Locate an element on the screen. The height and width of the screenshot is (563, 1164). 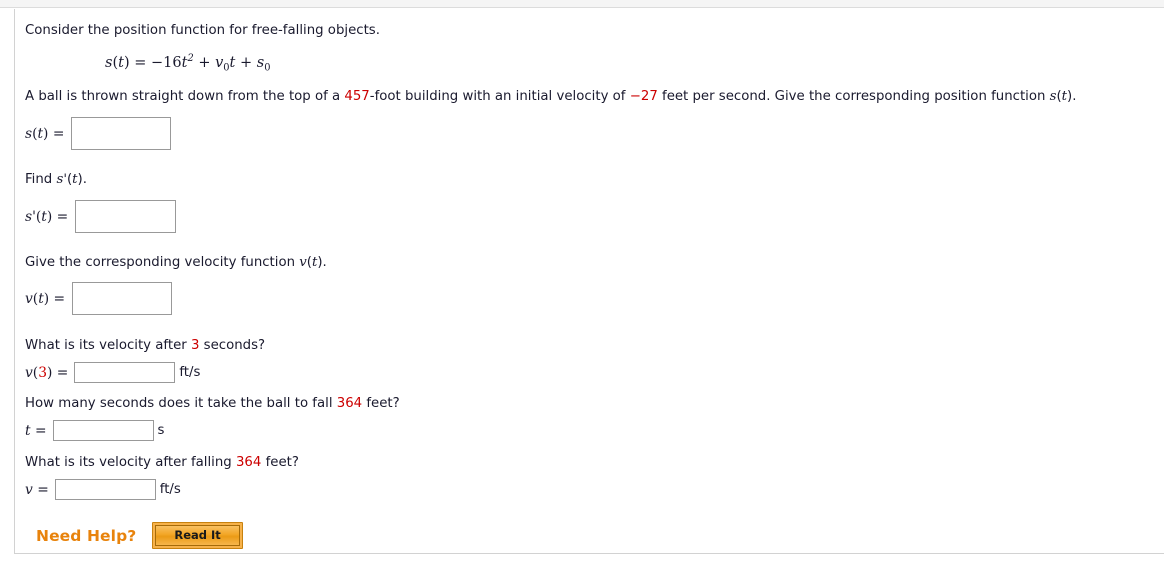
prompt-velocity-at-3: What is its velocity after 3 seconds? is located at coordinates (145, 346).